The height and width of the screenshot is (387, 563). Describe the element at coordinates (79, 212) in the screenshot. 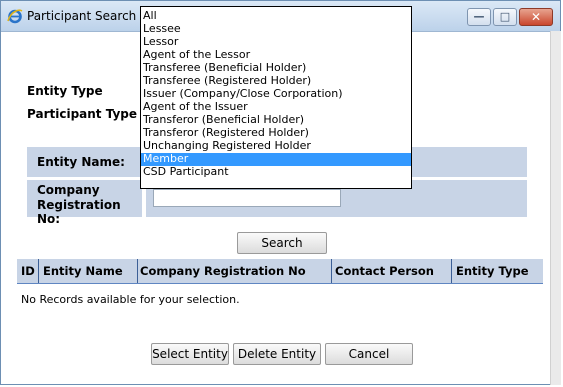

I see `company-reg-label-line2: Registration No:` at that location.